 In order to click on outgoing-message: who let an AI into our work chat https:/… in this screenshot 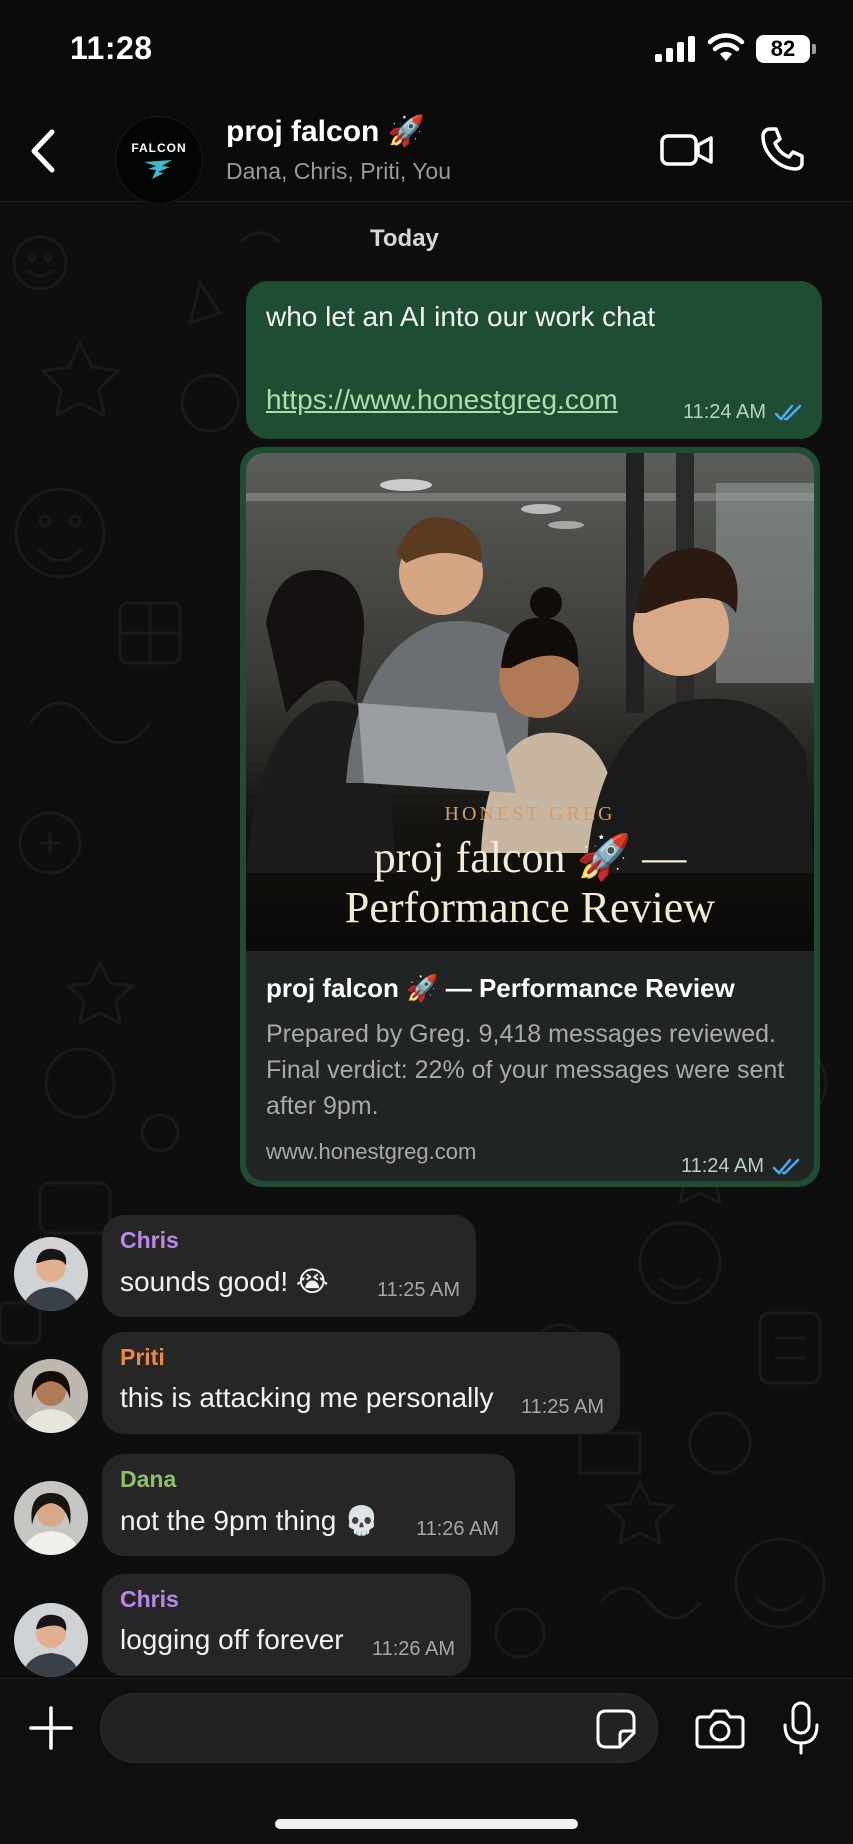, I will do `click(534, 360)`.